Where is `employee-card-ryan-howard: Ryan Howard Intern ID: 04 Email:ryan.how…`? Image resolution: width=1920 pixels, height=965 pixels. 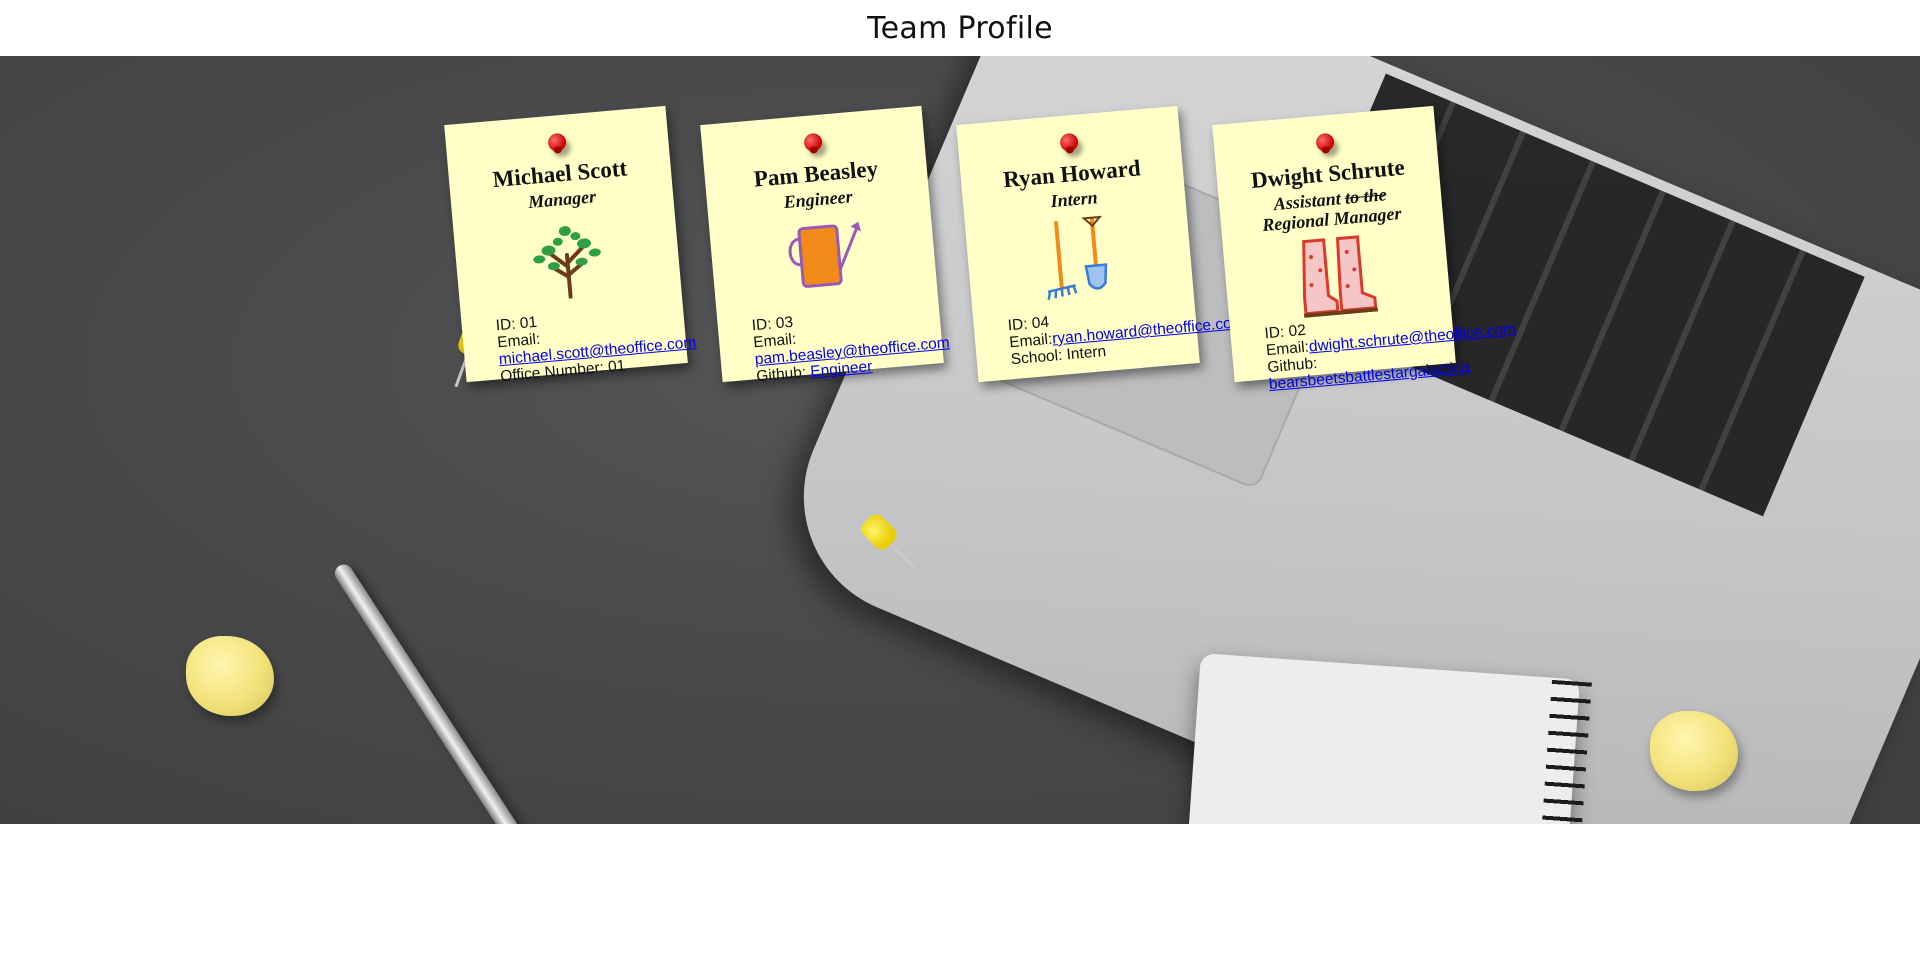 employee-card-ryan-howard: Ryan Howard Intern ID: 04 Email:ryan.how… is located at coordinates (1100, 244).